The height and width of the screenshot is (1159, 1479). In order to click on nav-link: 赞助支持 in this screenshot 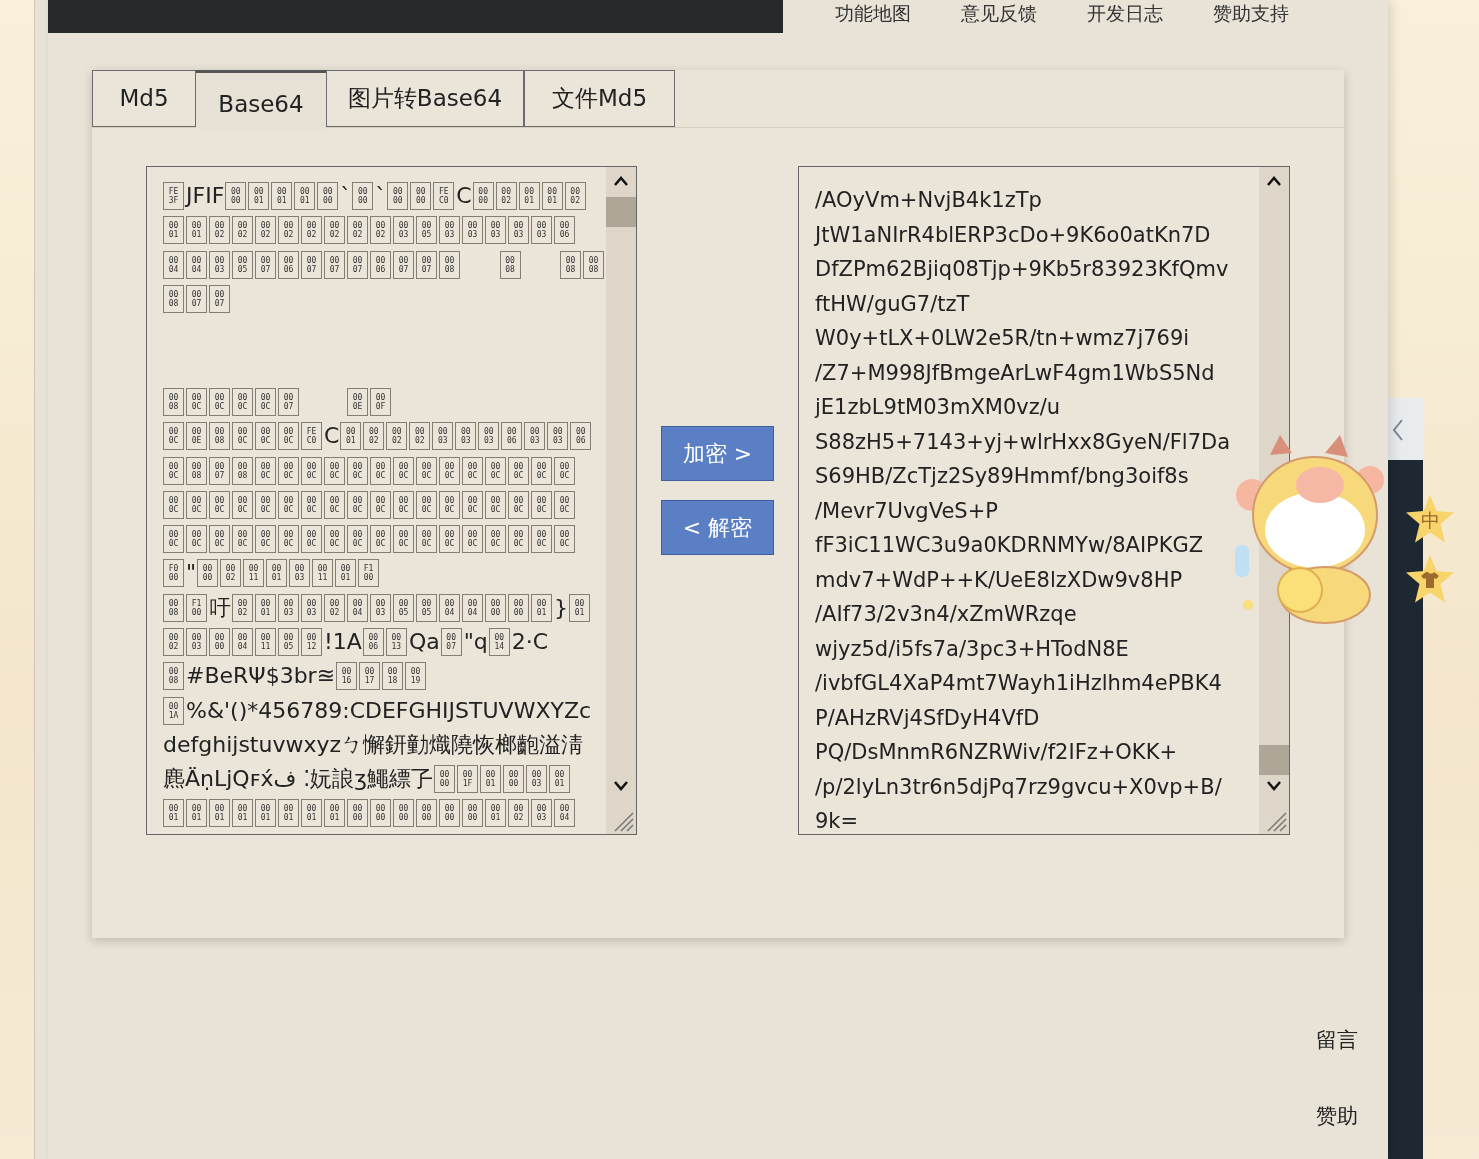, I will do `click(1251, 16)`.